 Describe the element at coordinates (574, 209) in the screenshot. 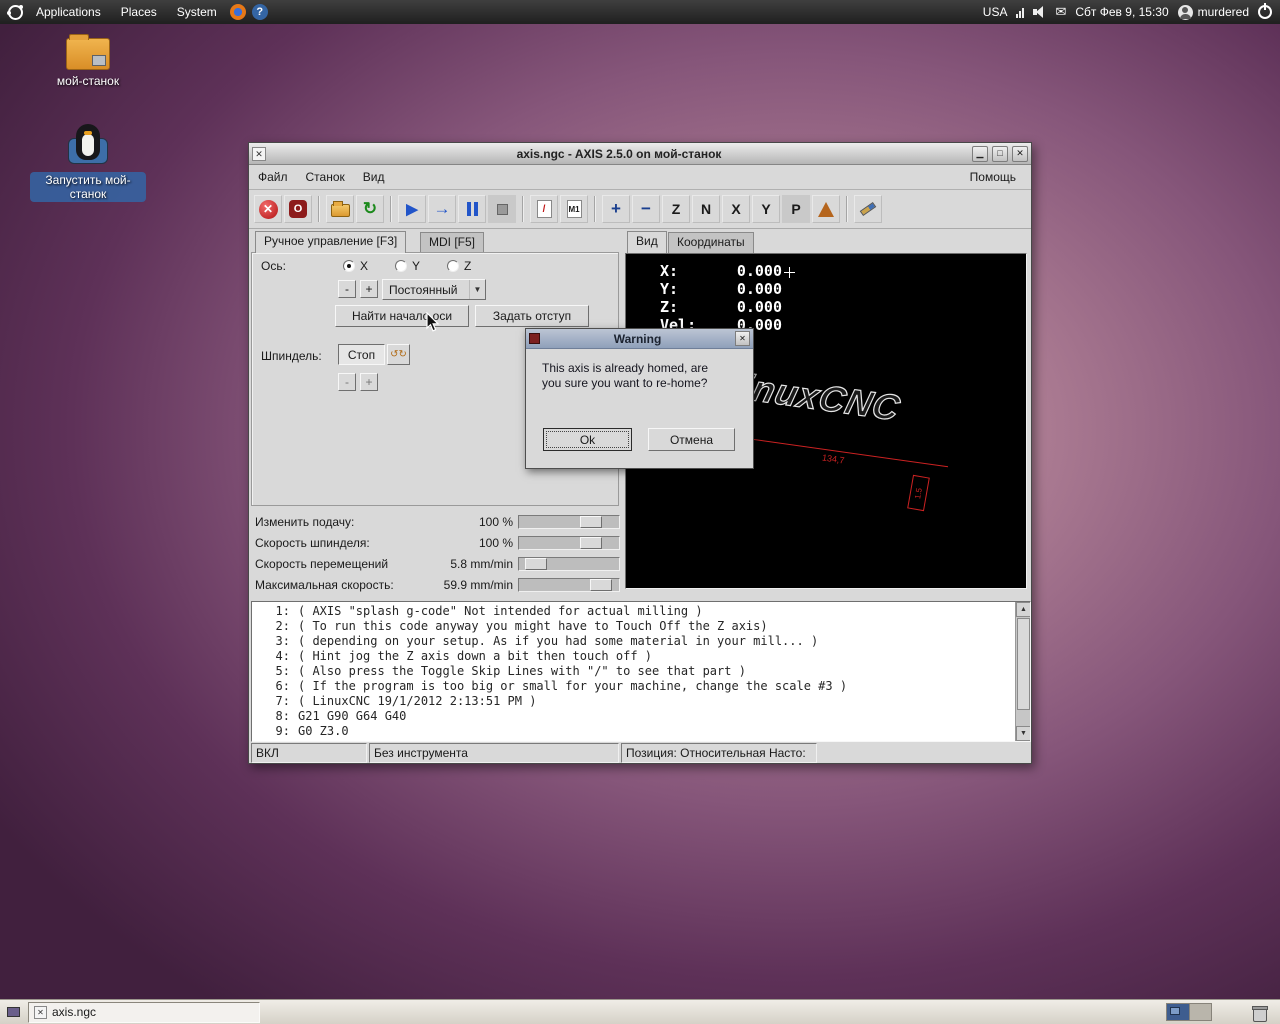

I see `optional-pause-button: M1` at that location.